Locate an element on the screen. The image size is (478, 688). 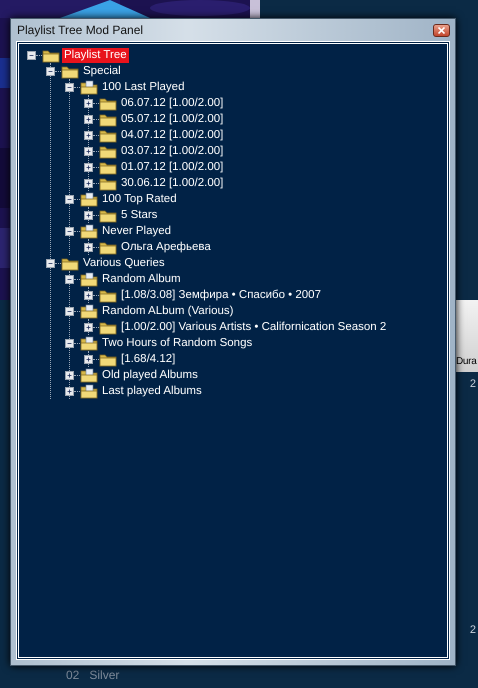
track-number: 02 is located at coordinates (73, 675).